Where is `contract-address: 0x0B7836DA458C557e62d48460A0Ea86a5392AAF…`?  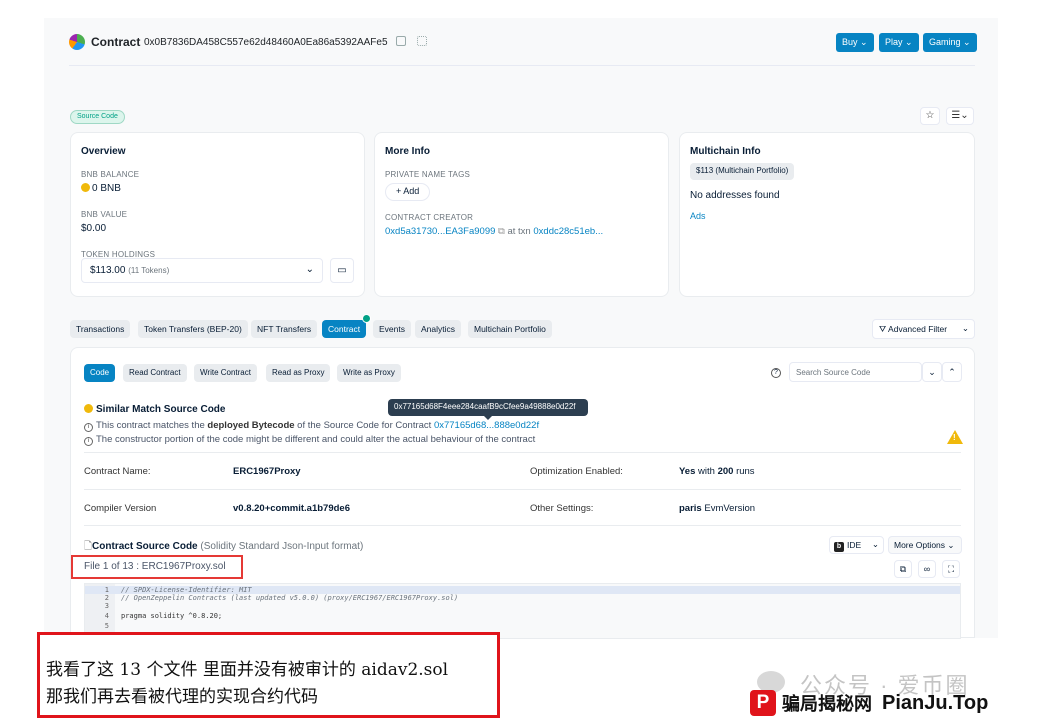 contract-address: 0x0B7836DA458C557e62d48460A0Ea86a5392AAF… is located at coordinates (266, 42).